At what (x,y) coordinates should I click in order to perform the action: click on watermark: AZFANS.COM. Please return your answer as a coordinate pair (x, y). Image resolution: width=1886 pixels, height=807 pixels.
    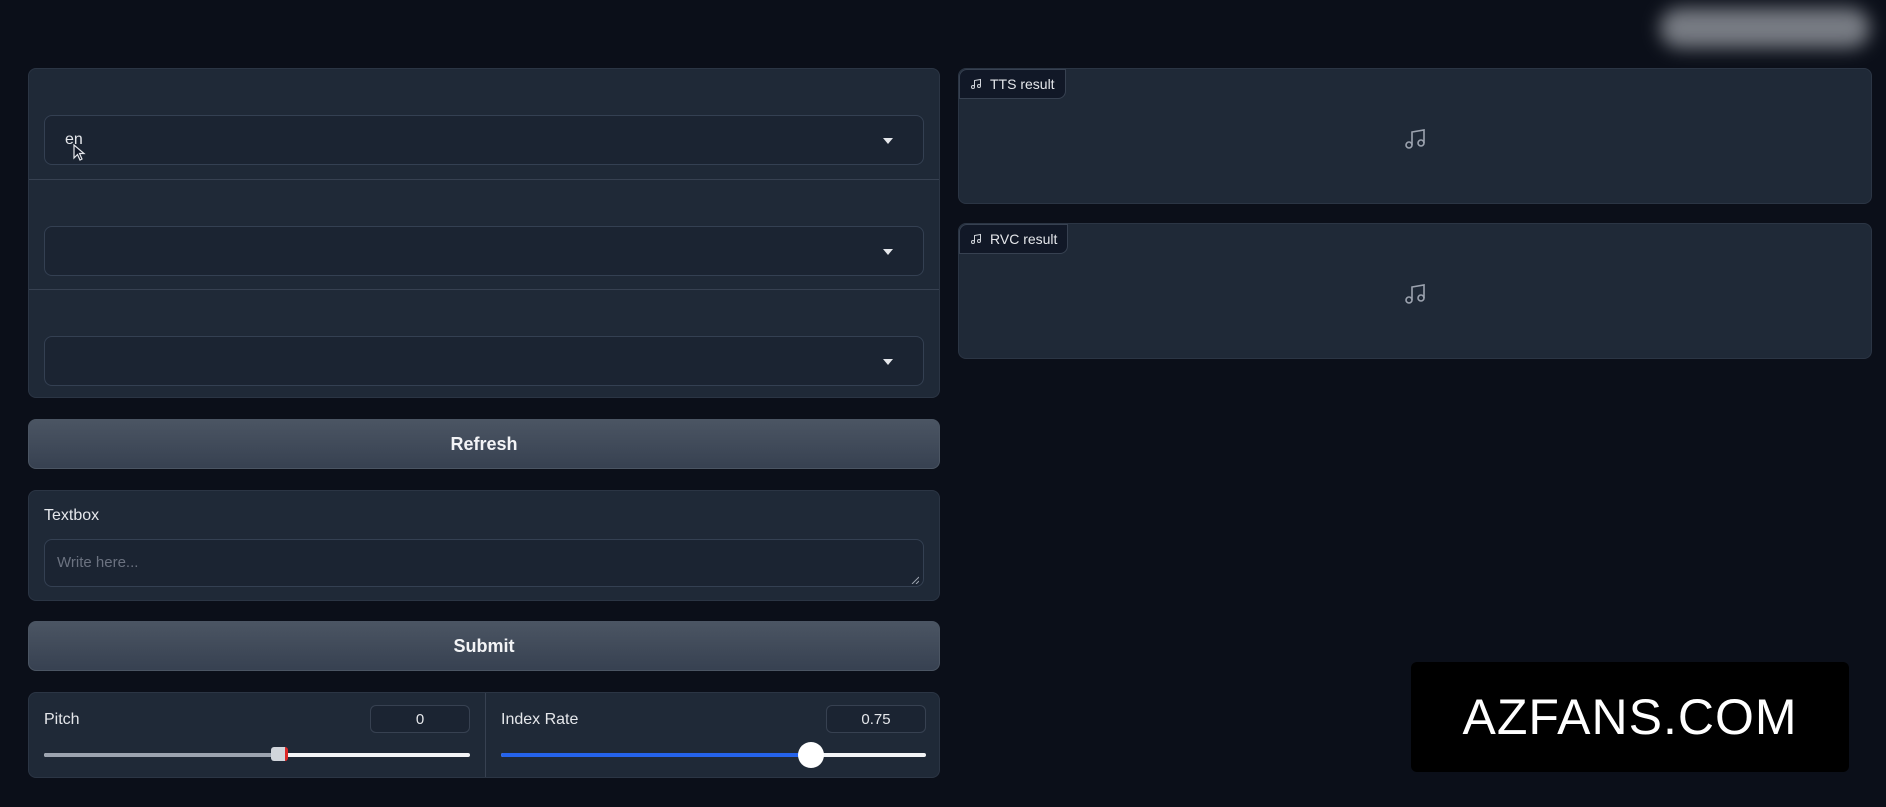
    Looking at the image, I should click on (1630, 717).